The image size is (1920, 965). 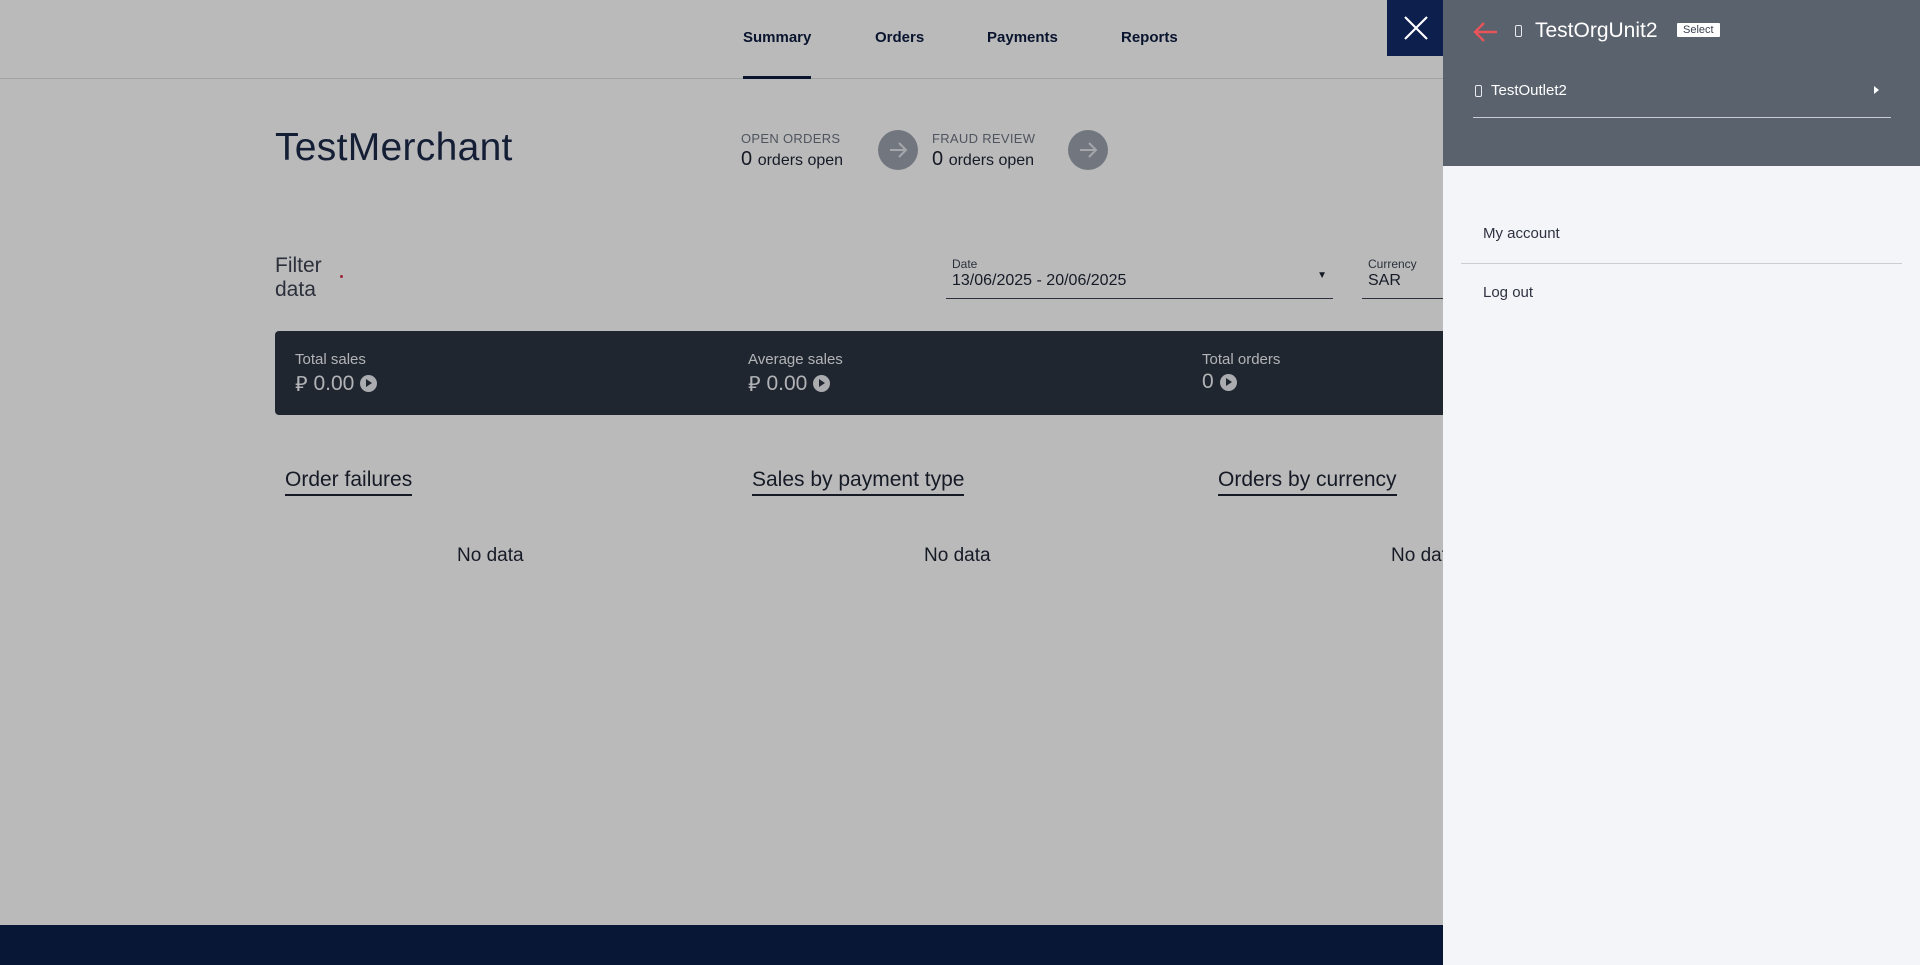 What do you see at coordinates (1508, 292) in the screenshot?
I see `menu-item-label: Log out` at bounding box center [1508, 292].